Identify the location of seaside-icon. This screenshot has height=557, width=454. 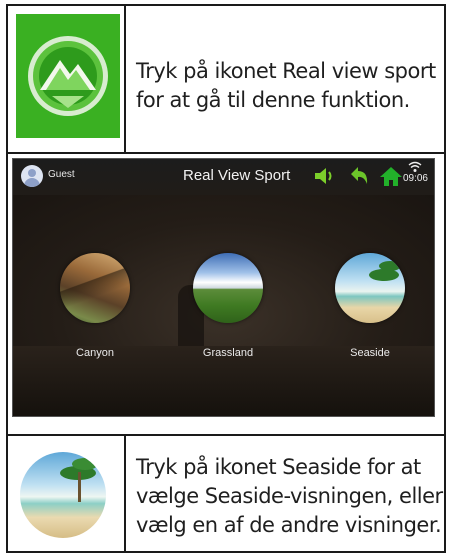
(63, 495).